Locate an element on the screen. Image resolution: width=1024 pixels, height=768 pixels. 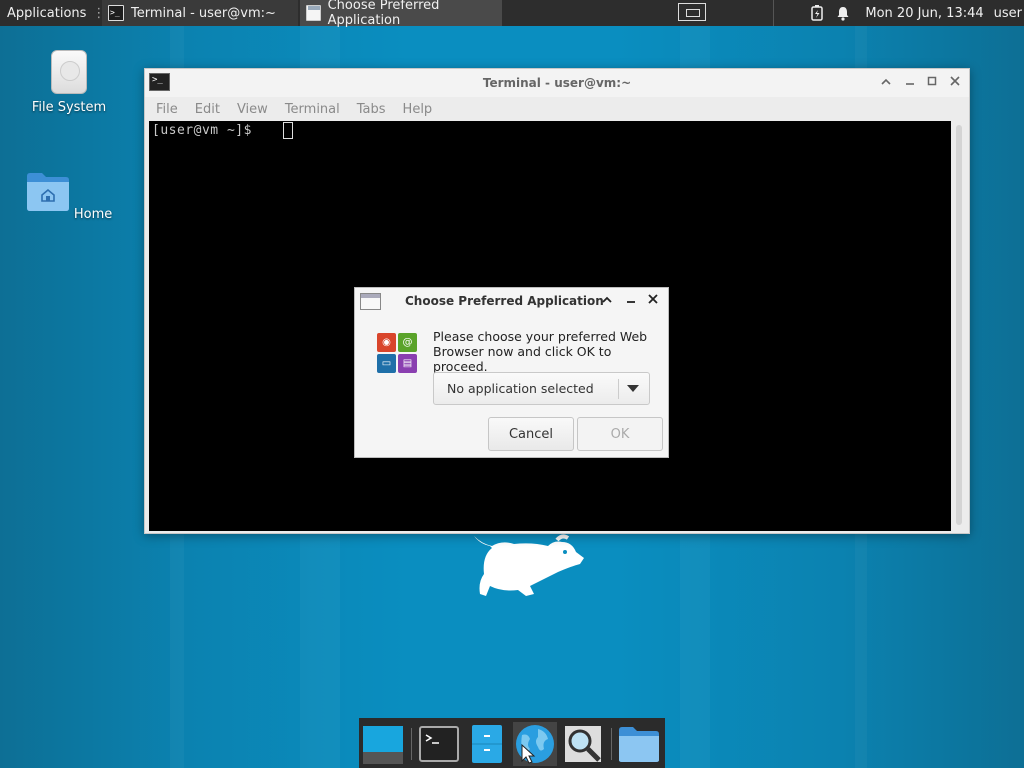
dock-web-browser is located at coordinates (535, 744).